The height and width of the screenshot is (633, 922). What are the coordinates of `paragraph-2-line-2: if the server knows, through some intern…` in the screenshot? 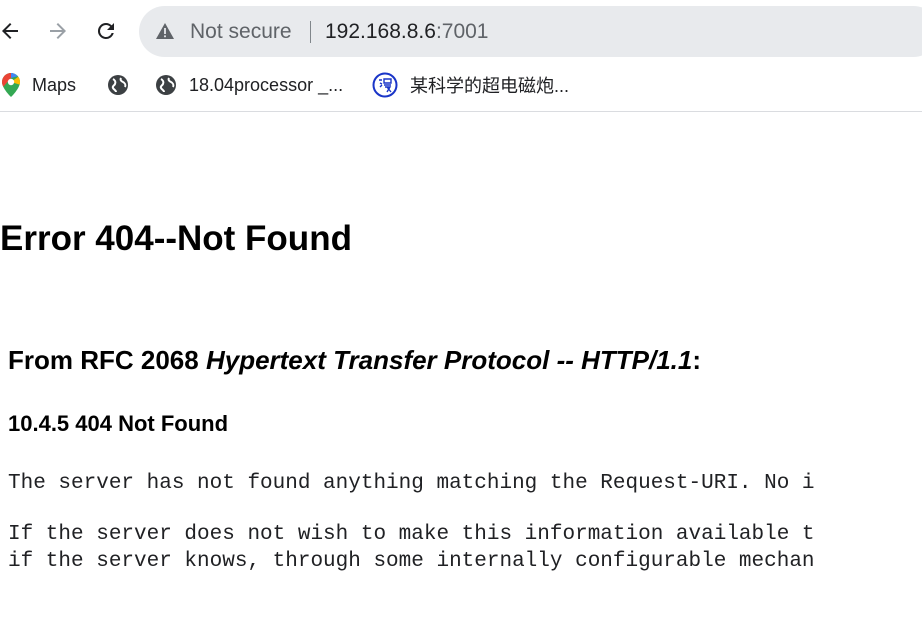 It's located at (411, 561).